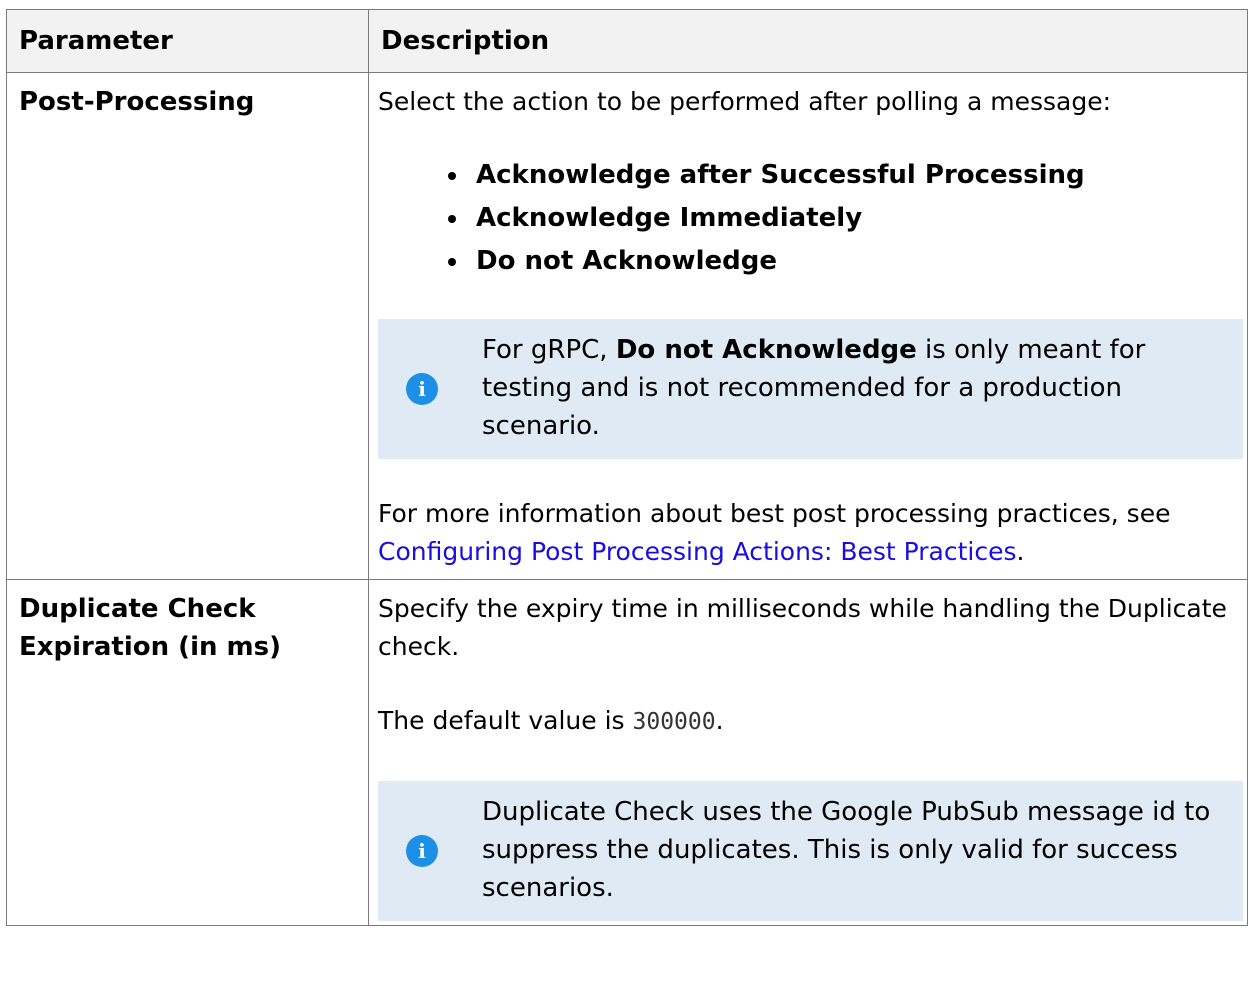 This screenshot has width=1250, height=1004. I want to click on column-header-description: Description, so click(808, 41).